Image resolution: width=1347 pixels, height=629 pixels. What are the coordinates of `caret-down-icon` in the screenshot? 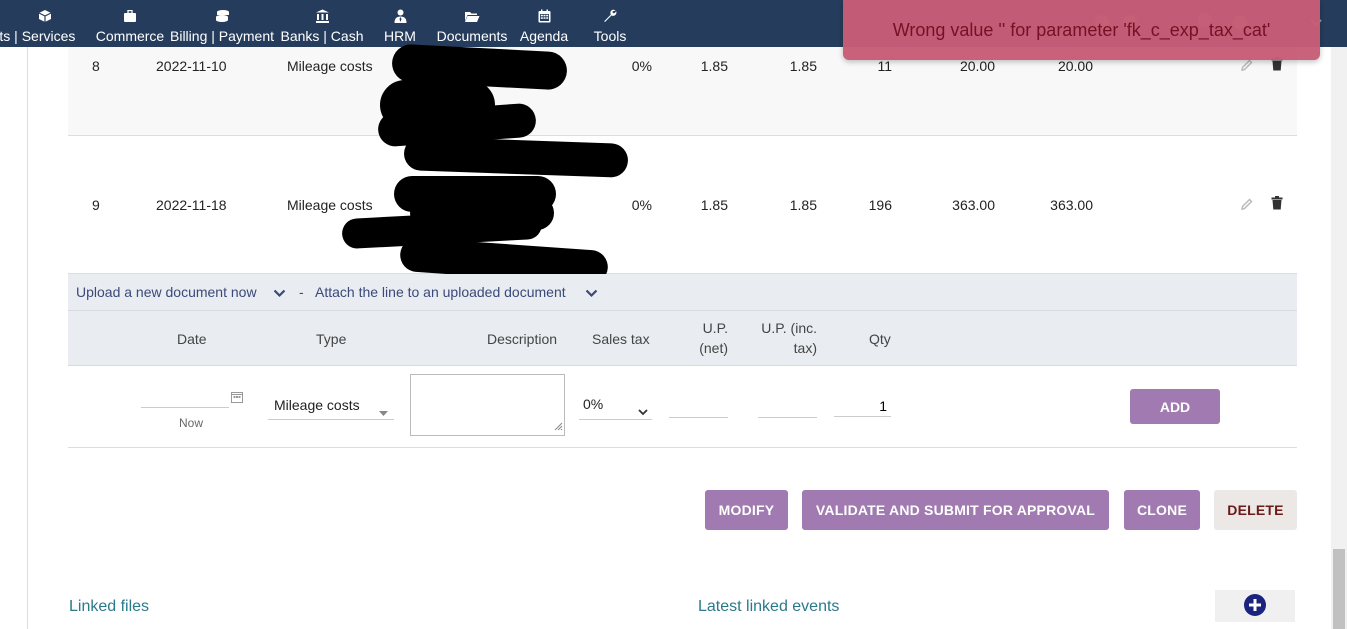 It's located at (383, 412).